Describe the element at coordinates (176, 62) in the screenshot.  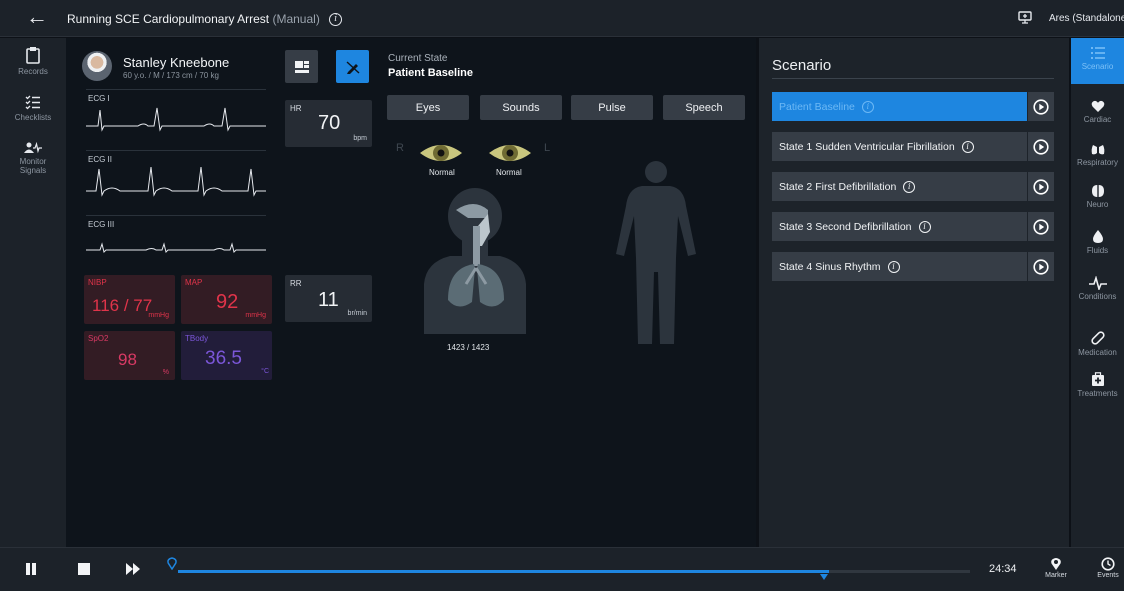
I see `patient-name: Stanley Kneebone` at that location.